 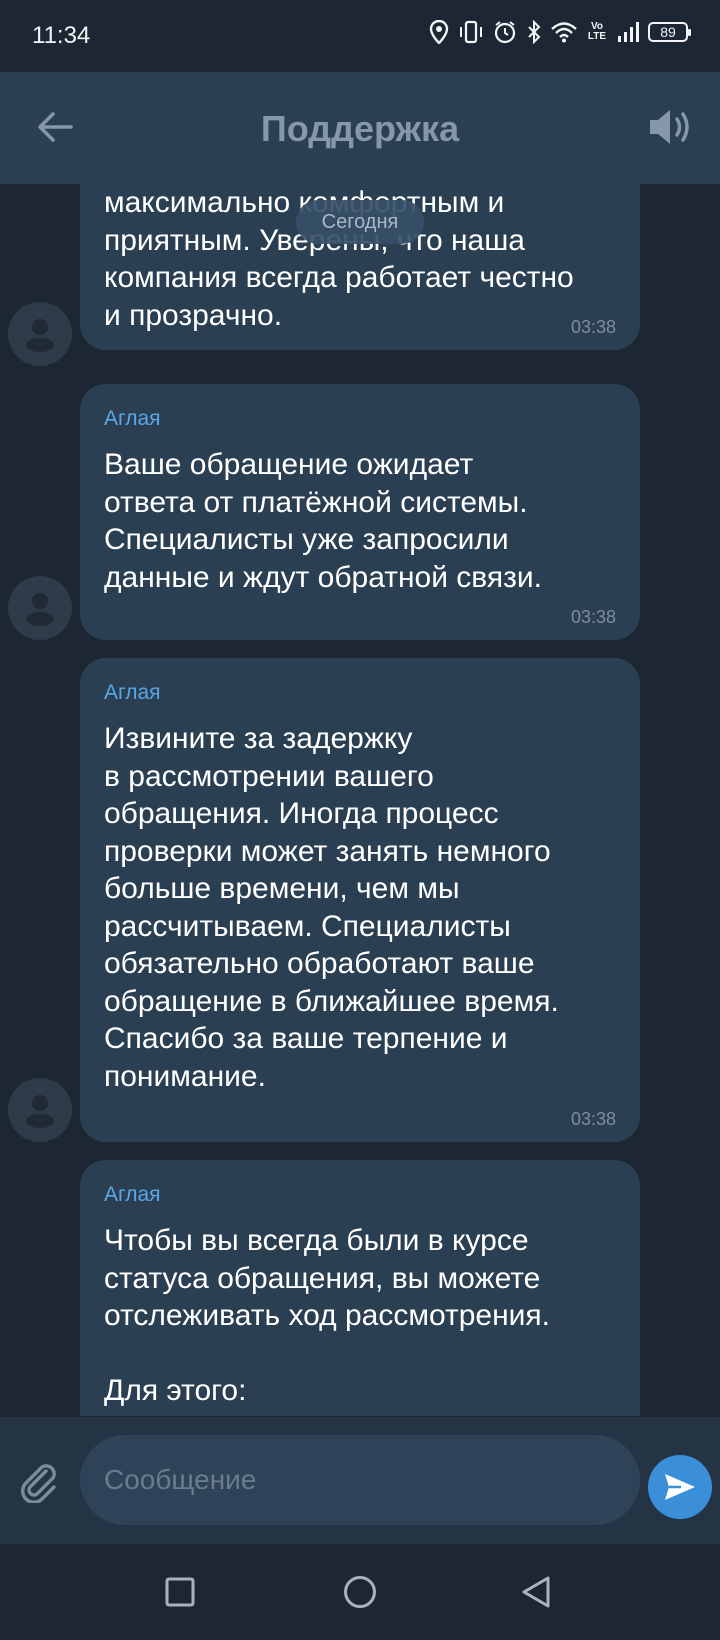 What do you see at coordinates (564, 32) in the screenshot?
I see `wifi-icon` at bounding box center [564, 32].